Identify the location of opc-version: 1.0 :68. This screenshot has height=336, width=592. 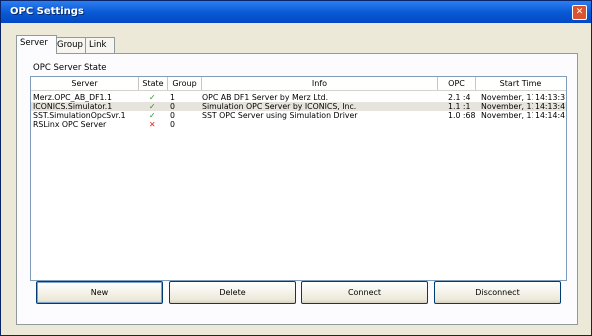
(461, 115).